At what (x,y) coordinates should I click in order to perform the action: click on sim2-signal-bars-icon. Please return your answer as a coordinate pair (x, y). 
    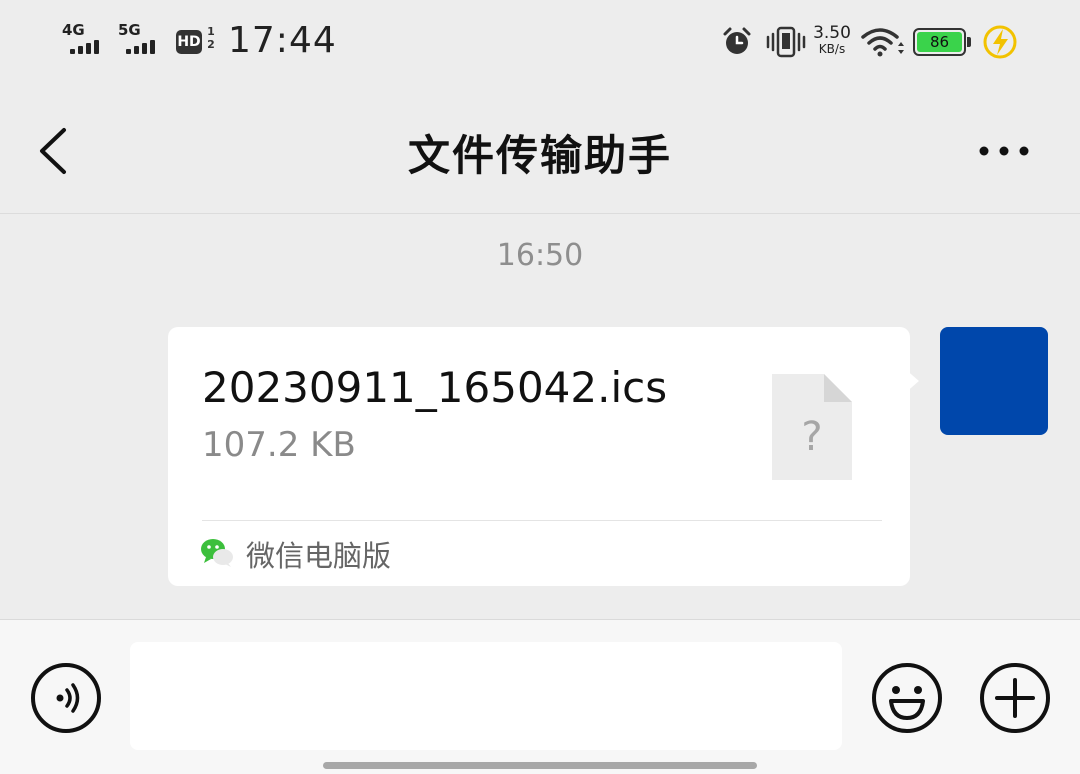
    Looking at the image, I should click on (140, 47).